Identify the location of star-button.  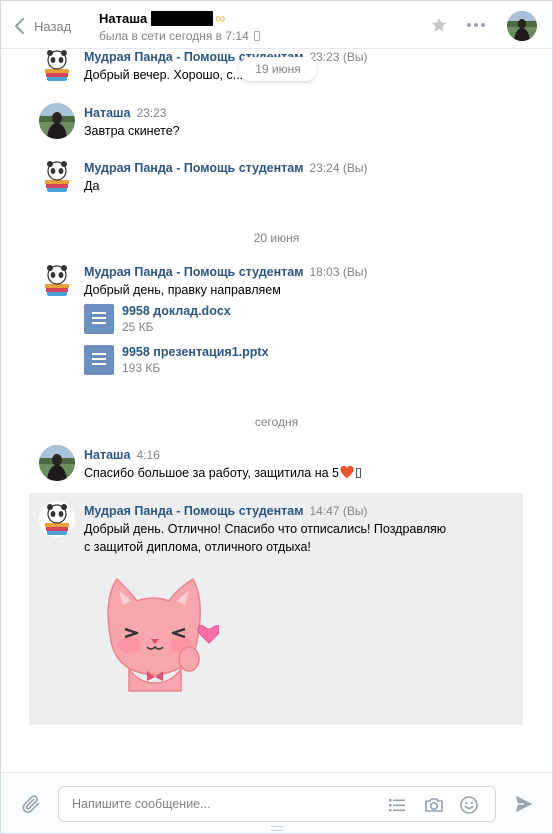
(439, 25).